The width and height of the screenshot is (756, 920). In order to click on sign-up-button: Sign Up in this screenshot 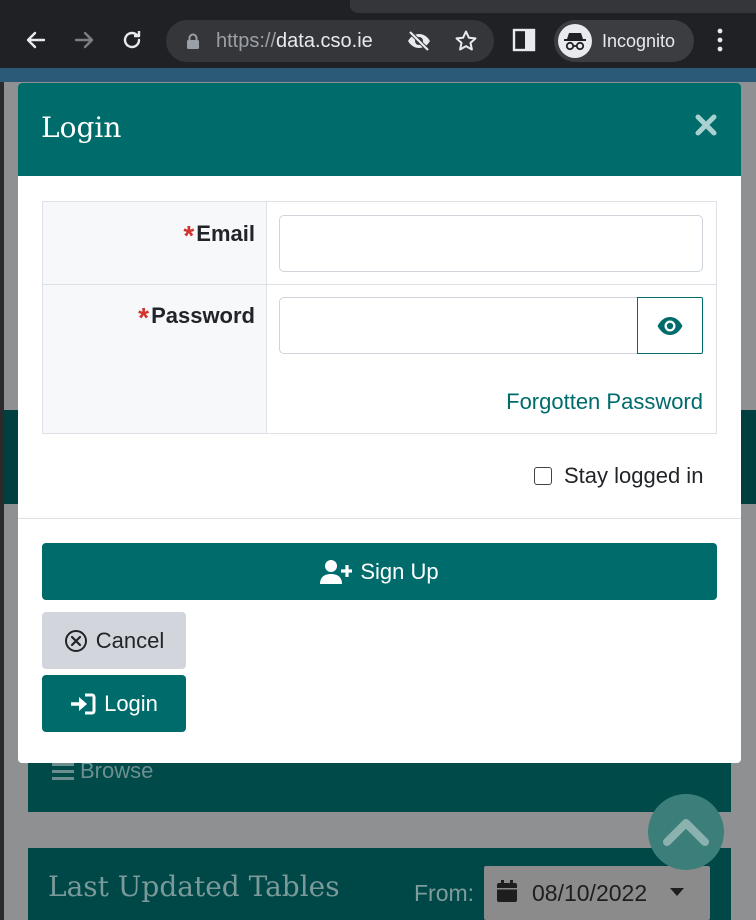, I will do `click(379, 571)`.